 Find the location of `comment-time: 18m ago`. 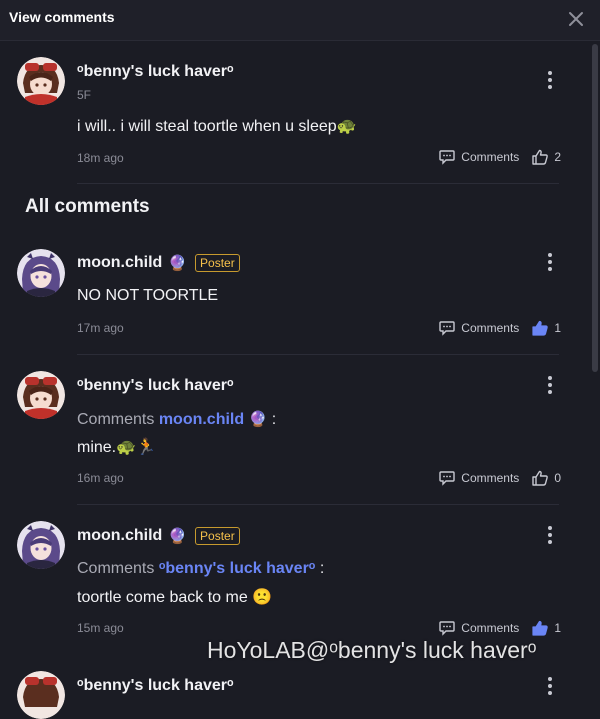

comment-time: 18m ago is located at coordinates (100, 158).